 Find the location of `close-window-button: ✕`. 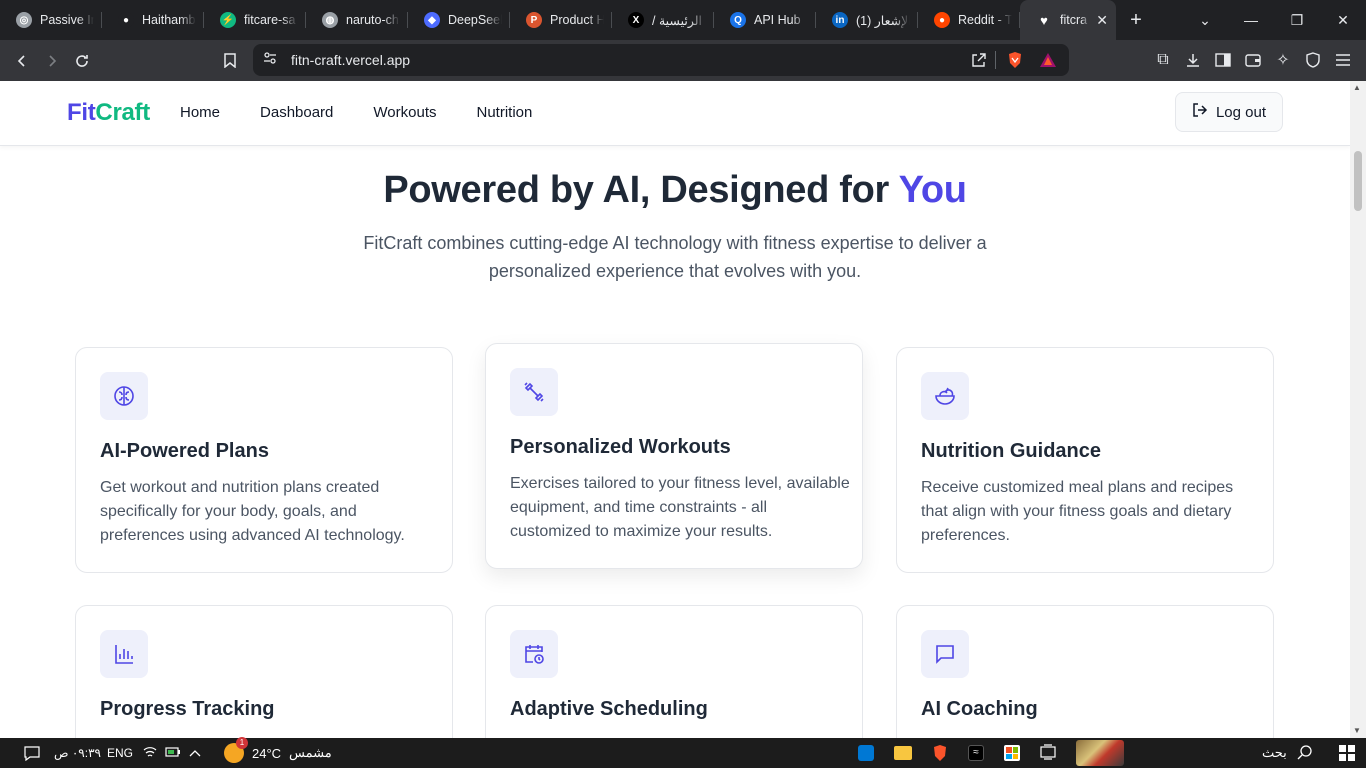

close-window-button: ✕ is located at coordinates (1343, 20).